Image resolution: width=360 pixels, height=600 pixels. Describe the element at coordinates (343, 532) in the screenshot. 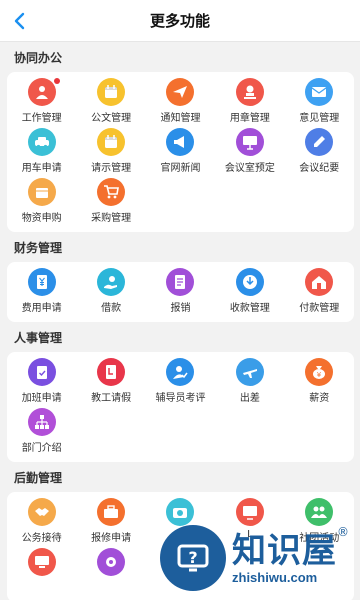

I see `watermark-registered: ®` at that location.